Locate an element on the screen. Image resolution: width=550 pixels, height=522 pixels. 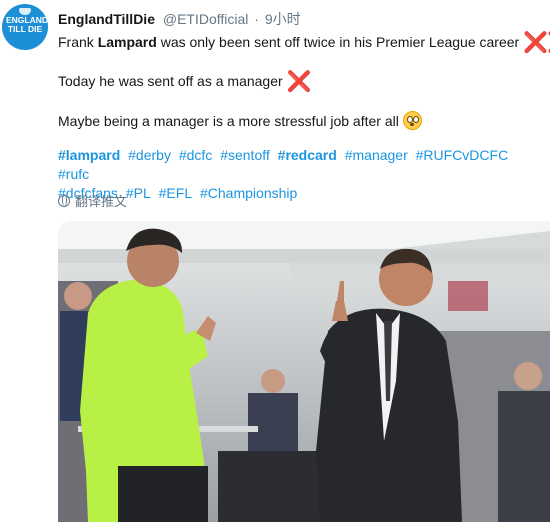
translate-label: 翻译推文 is located at coordinates (101, 201).